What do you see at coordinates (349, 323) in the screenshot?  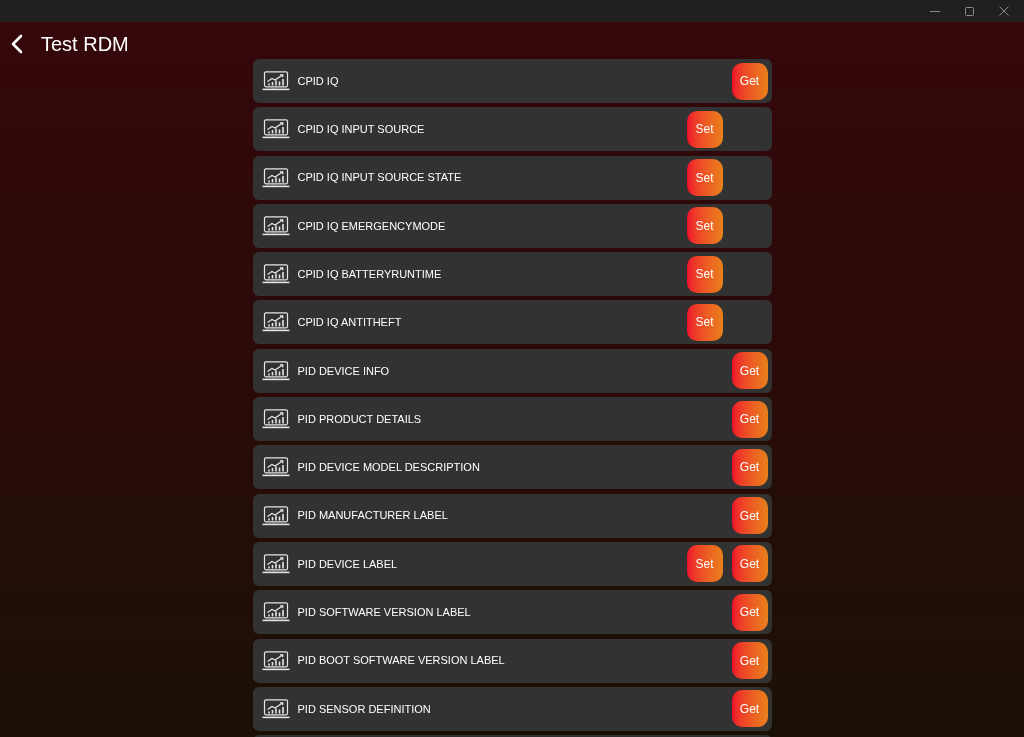 I see `row-label: CPID IQ ANTITHEFT` at bounding box center [349, 323].